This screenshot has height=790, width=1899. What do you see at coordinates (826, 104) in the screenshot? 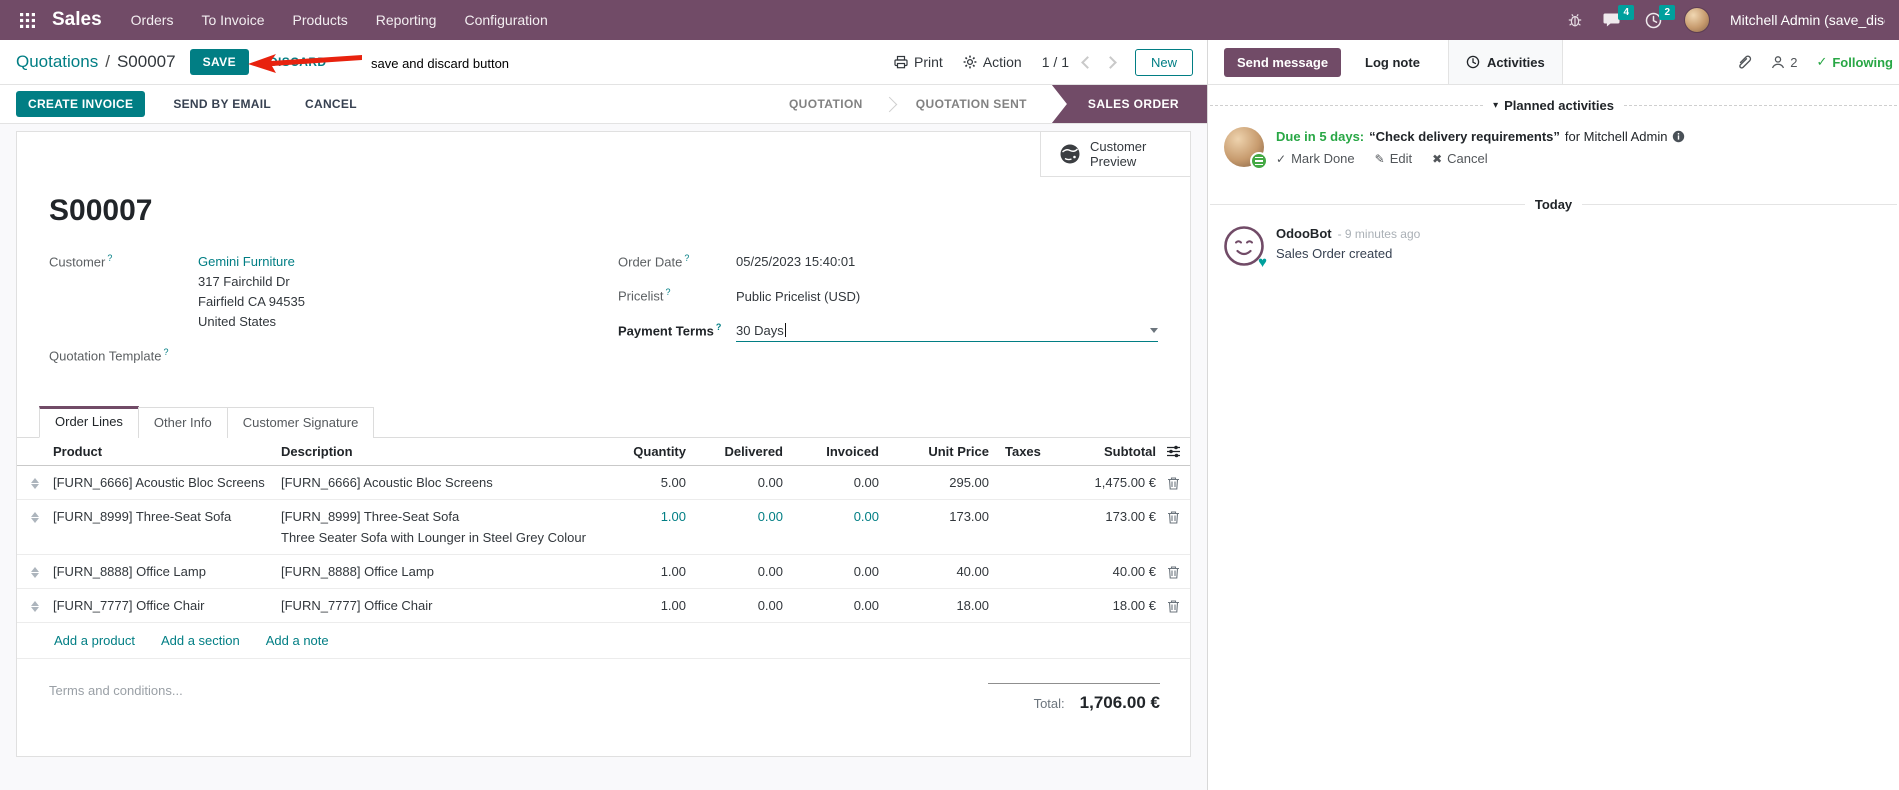
I see `status-step-quotation: QUOTATION` at bounding box center [826, 104].